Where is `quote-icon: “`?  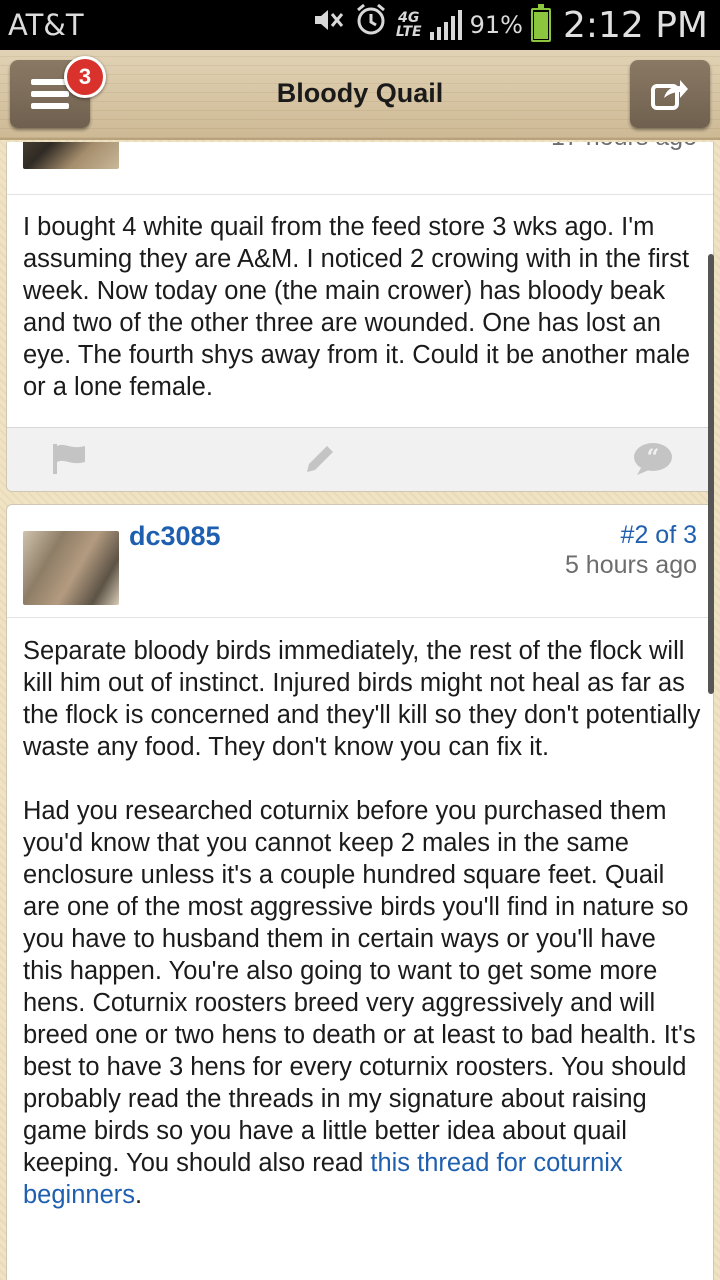 quote-icon: “ is located at coordinates (653, 459).